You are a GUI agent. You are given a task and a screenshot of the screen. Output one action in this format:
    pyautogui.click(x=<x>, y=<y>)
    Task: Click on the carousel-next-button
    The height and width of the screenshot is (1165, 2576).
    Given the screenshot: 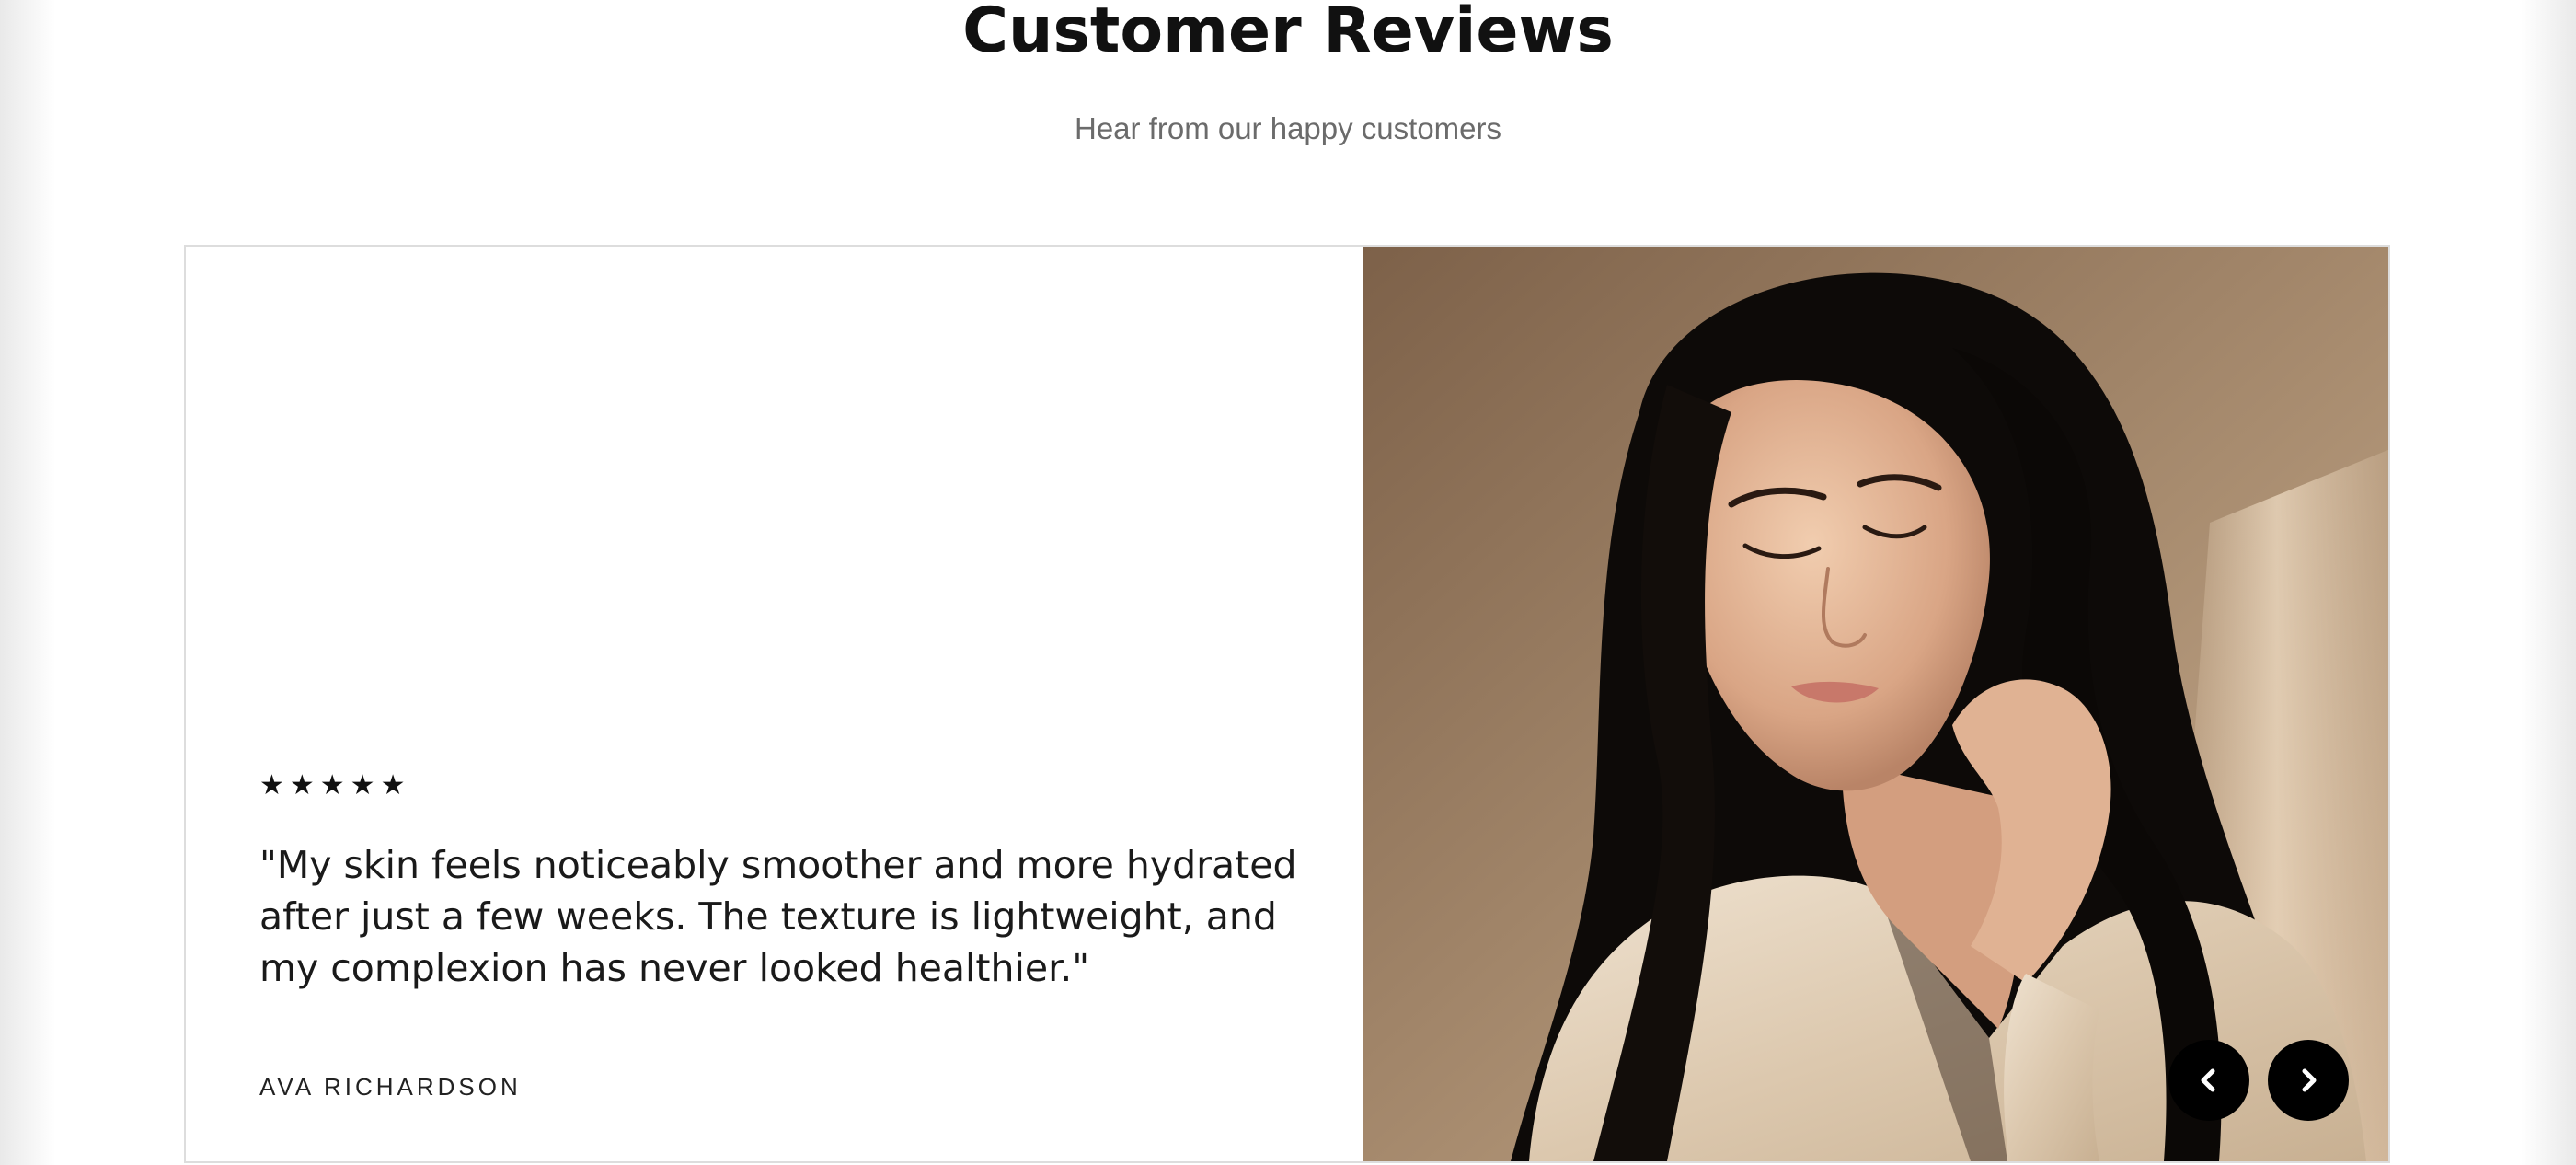 What is the action you would take?
    pyautogui.click(x=2308, y=1080)
    